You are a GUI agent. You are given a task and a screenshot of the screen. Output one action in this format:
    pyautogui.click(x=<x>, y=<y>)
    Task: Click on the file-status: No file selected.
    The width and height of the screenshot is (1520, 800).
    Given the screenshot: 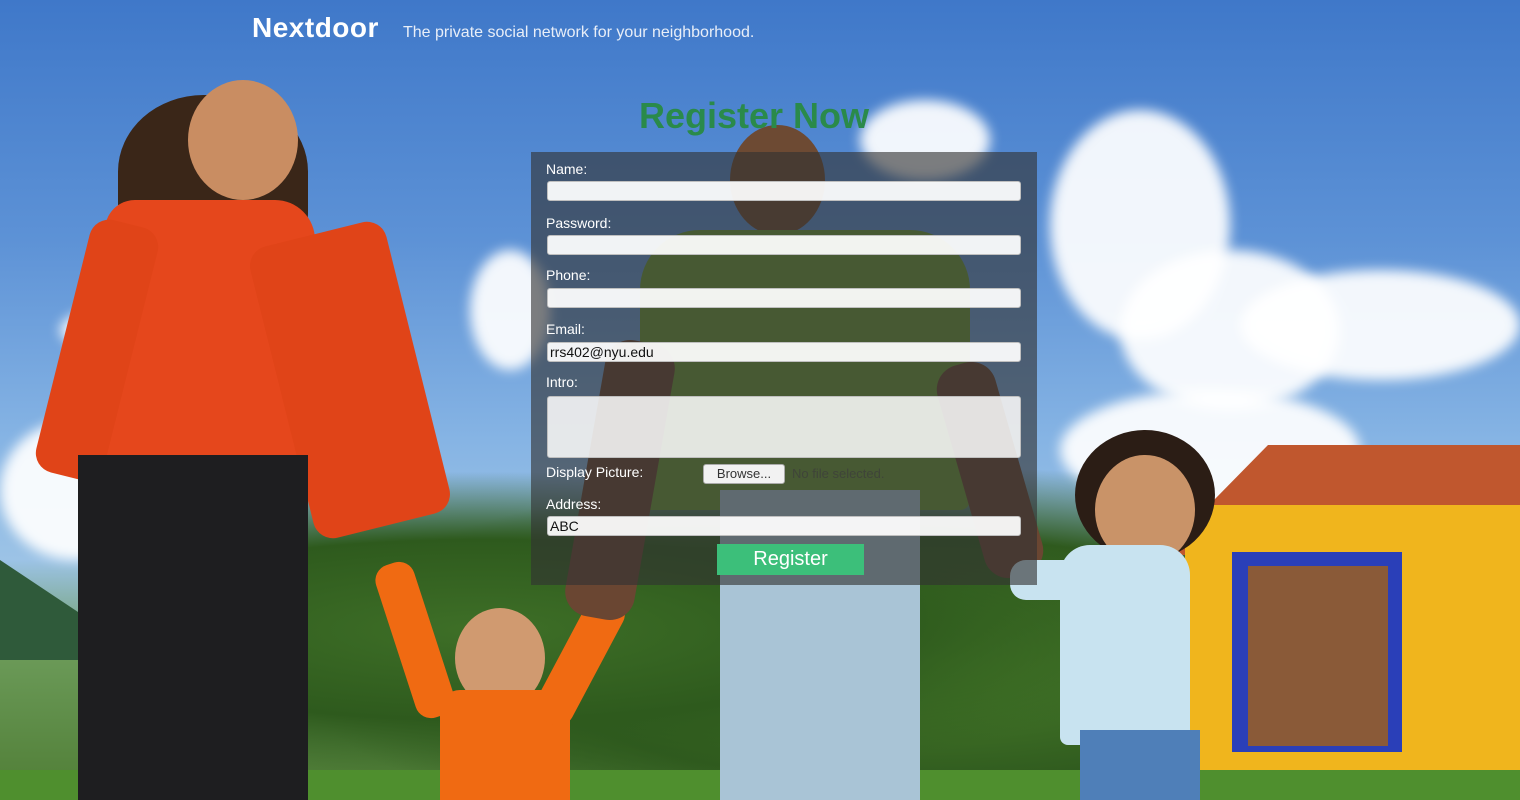 What is the action you would take?
    pyautogui.click(x=838, y=473)
    